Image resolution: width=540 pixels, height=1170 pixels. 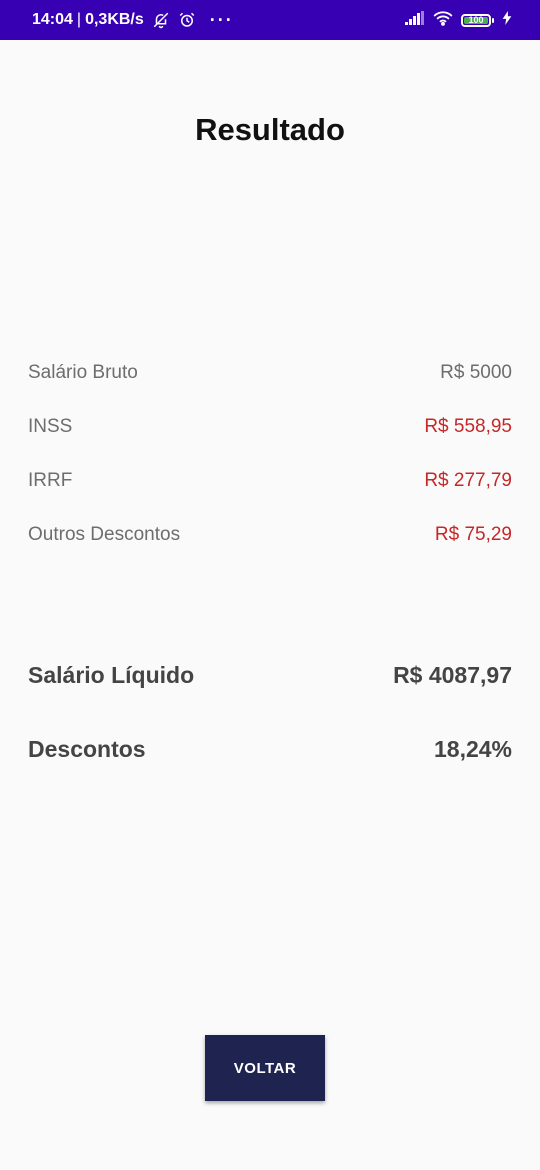 What do you see at coordinates (104, 534) in the screenshot?
I see `other-discounts-label: Outros Descontos` at bounding box center [104, 534].